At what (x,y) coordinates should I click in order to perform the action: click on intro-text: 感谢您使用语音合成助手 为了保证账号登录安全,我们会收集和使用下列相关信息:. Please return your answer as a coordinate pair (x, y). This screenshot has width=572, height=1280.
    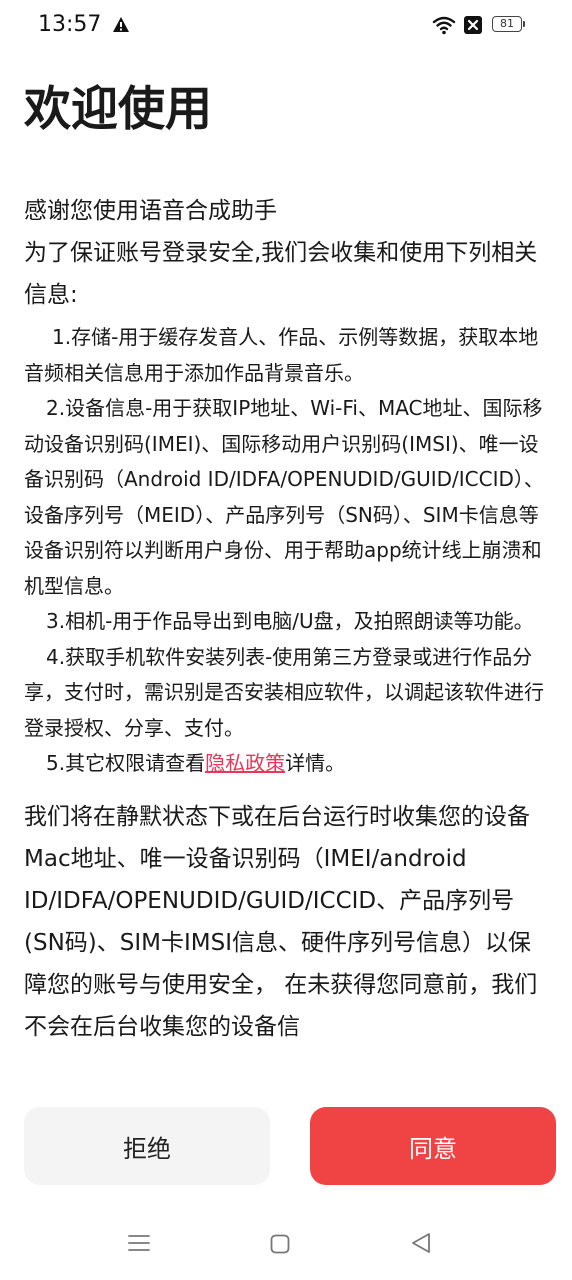
    Looking at the image, I should click on (286, 253).